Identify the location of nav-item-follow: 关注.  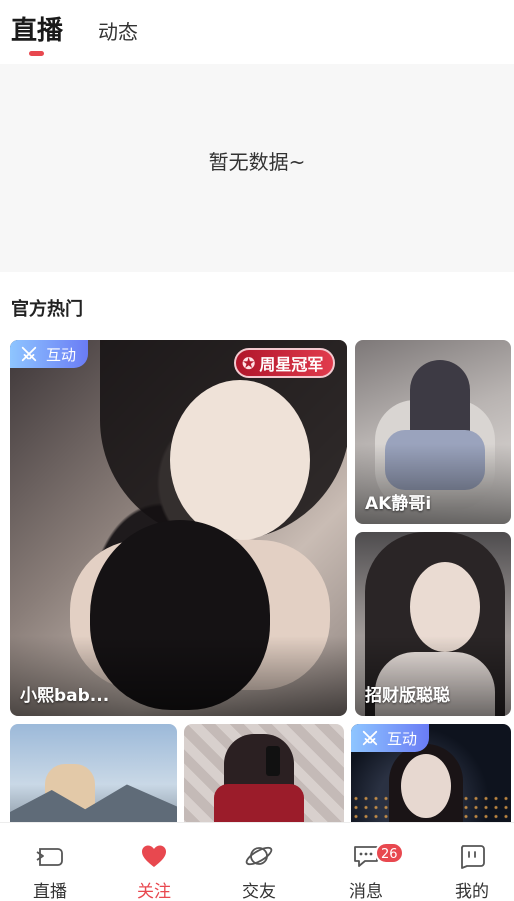
(154, 862).